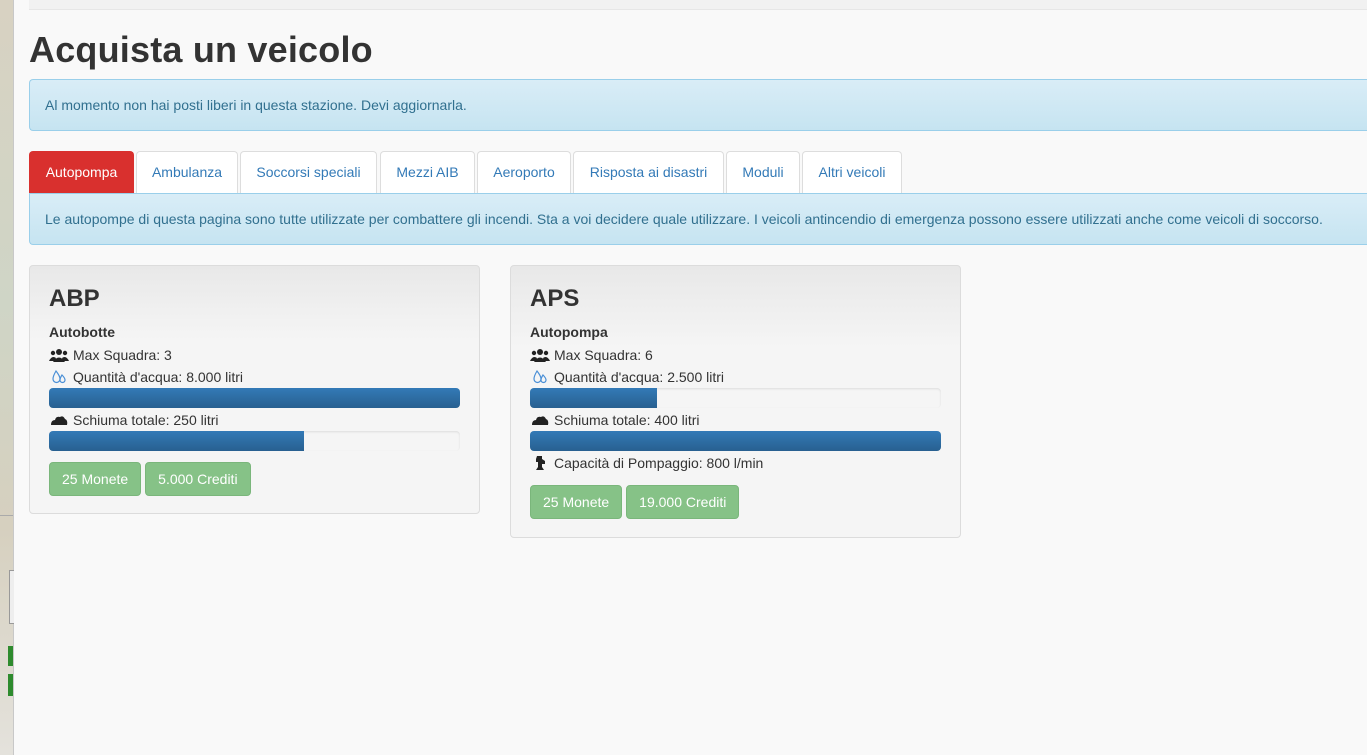 The width and height of the screenshot is (1367, 755). I want to click on water-spec: Quantità d'acqua: 2.500 litri, so click(735, 377).